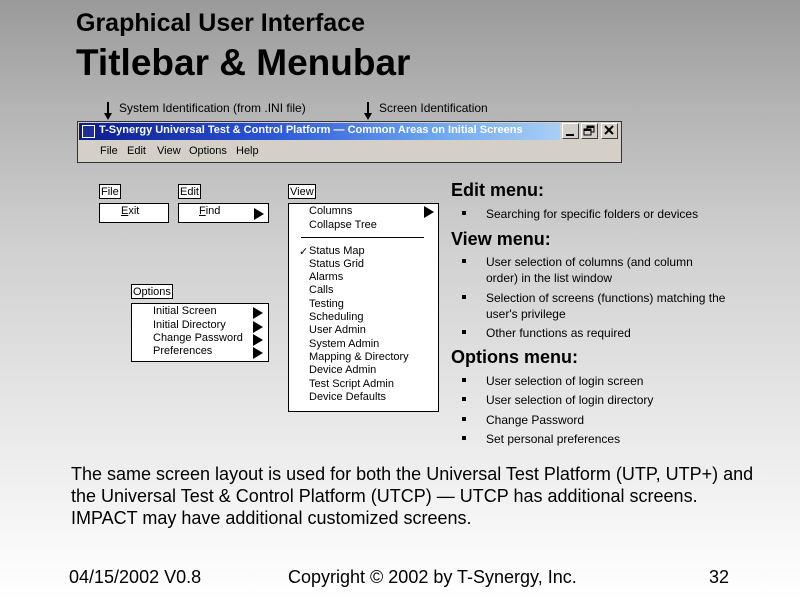  I want to click on menu-item-columns: Columns, so click(330, 211).